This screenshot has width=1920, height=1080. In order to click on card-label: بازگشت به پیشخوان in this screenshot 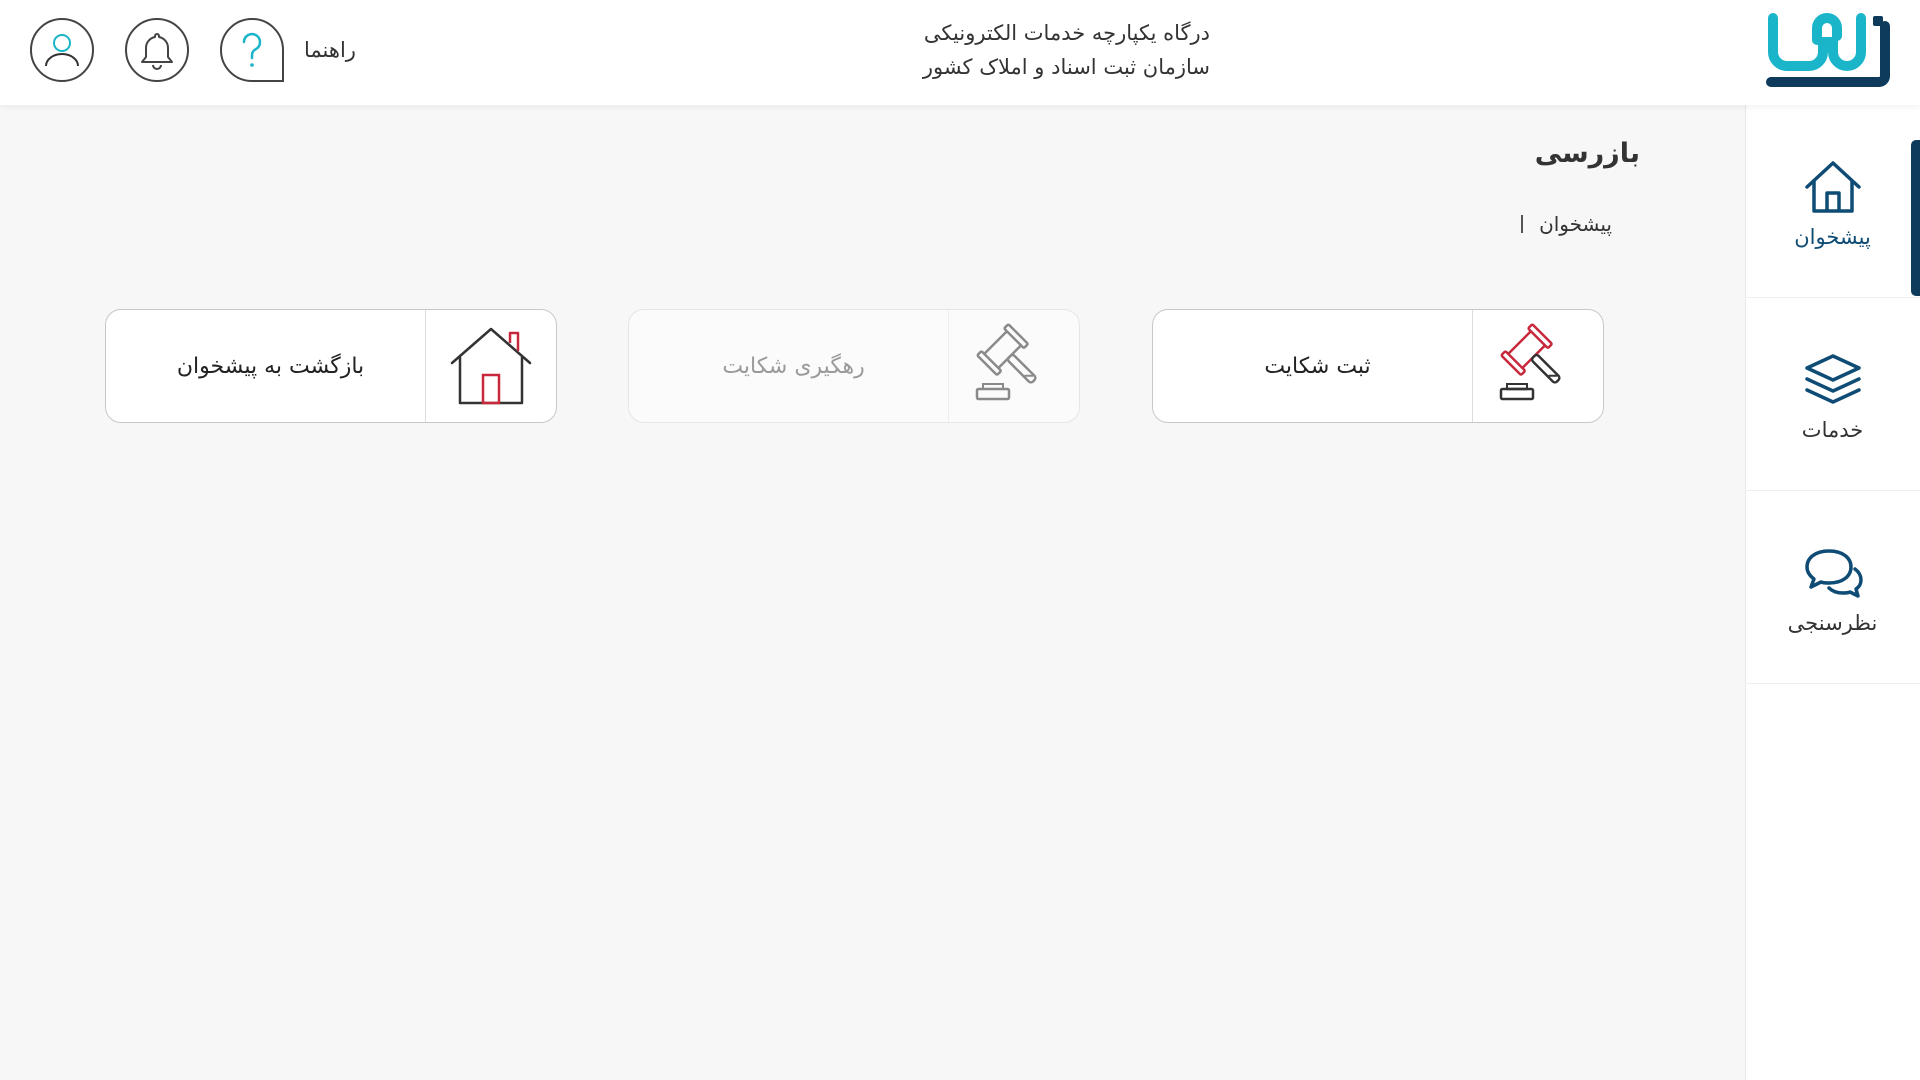, I will do `click(270, 366)`.